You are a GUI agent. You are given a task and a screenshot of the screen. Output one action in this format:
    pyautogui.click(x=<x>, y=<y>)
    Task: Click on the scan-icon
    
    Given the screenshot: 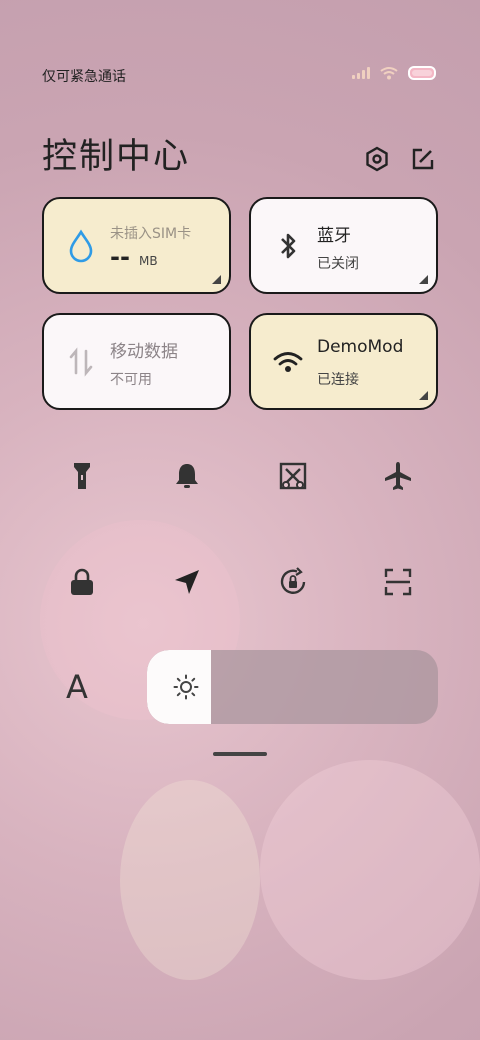 What is the action you would take?
    pyautogui.click(x=398, y=582)
    